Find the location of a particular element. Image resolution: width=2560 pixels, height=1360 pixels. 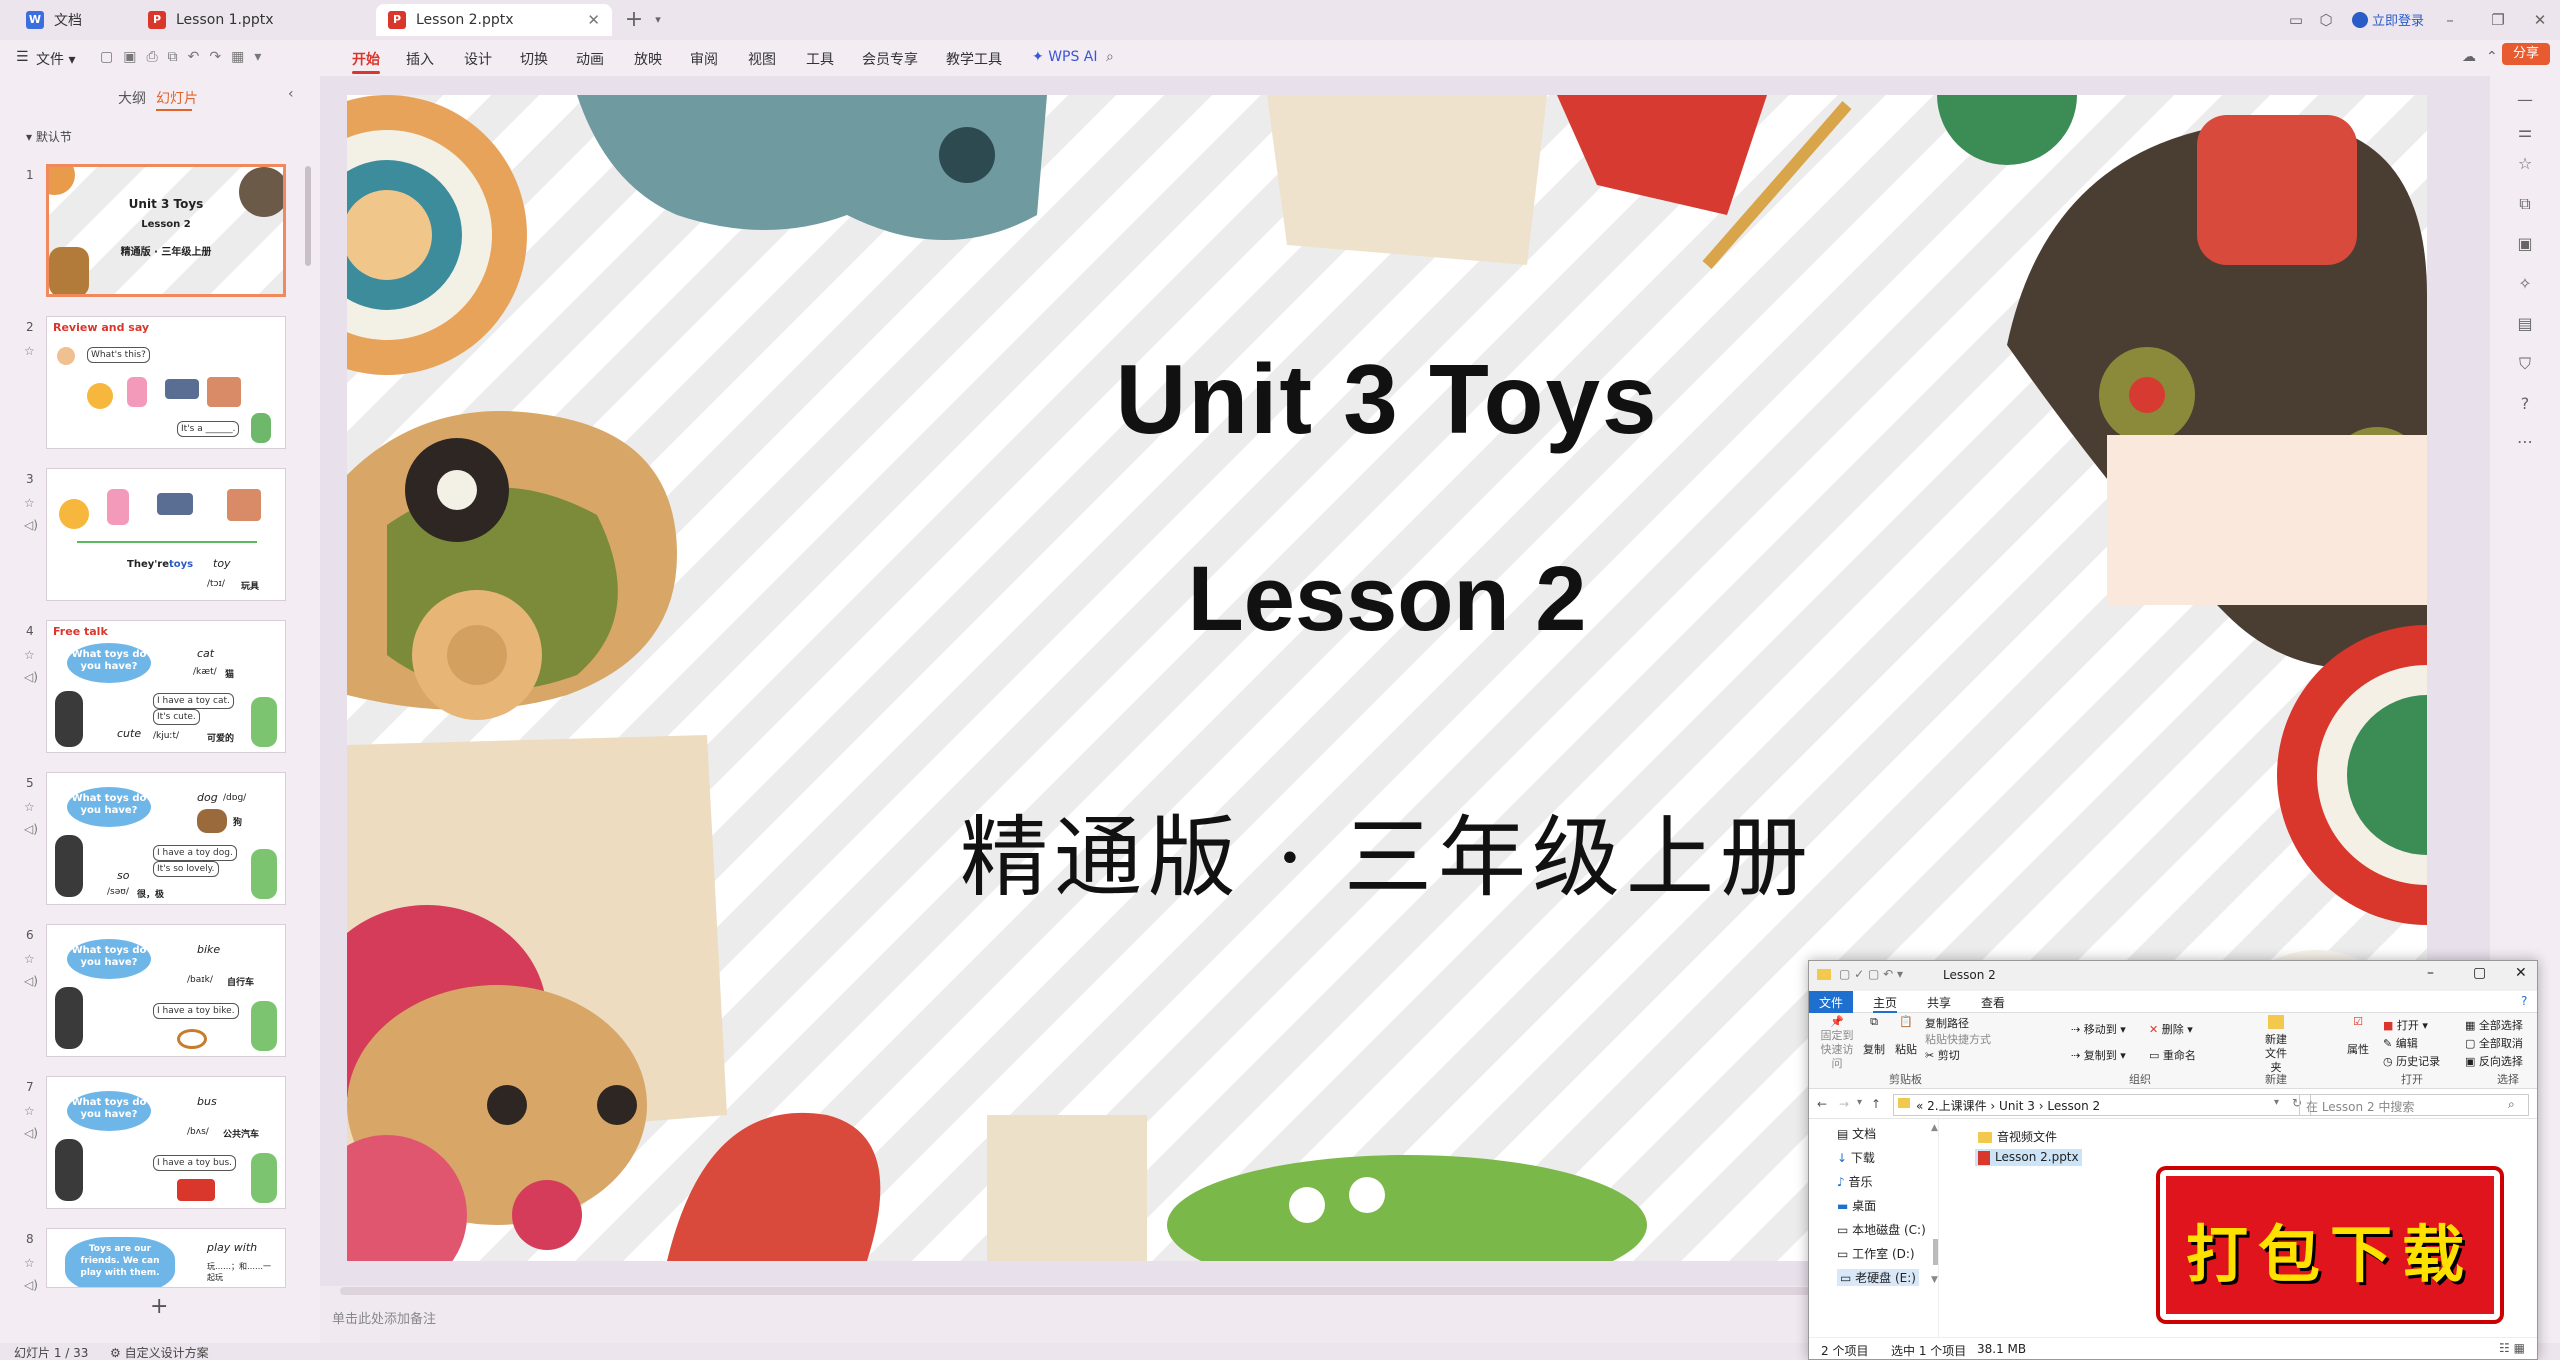

select-none-button: ▢ 全部取消 is located at coordinates (2494, 1043).